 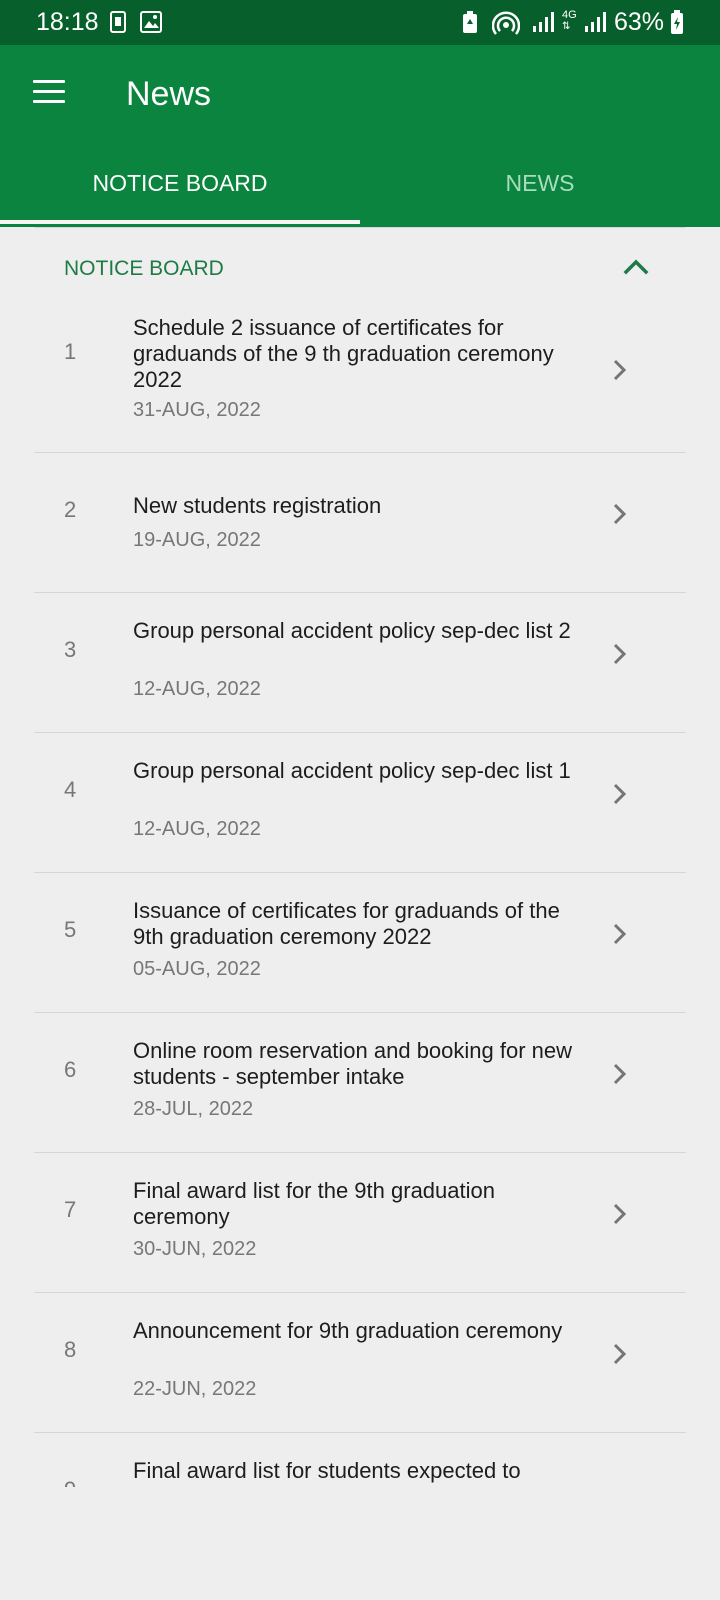 What do you see at coordinates (70, 1349) in the screenshot?
I see `item-number: 8` at bounding box center [70, 1349].